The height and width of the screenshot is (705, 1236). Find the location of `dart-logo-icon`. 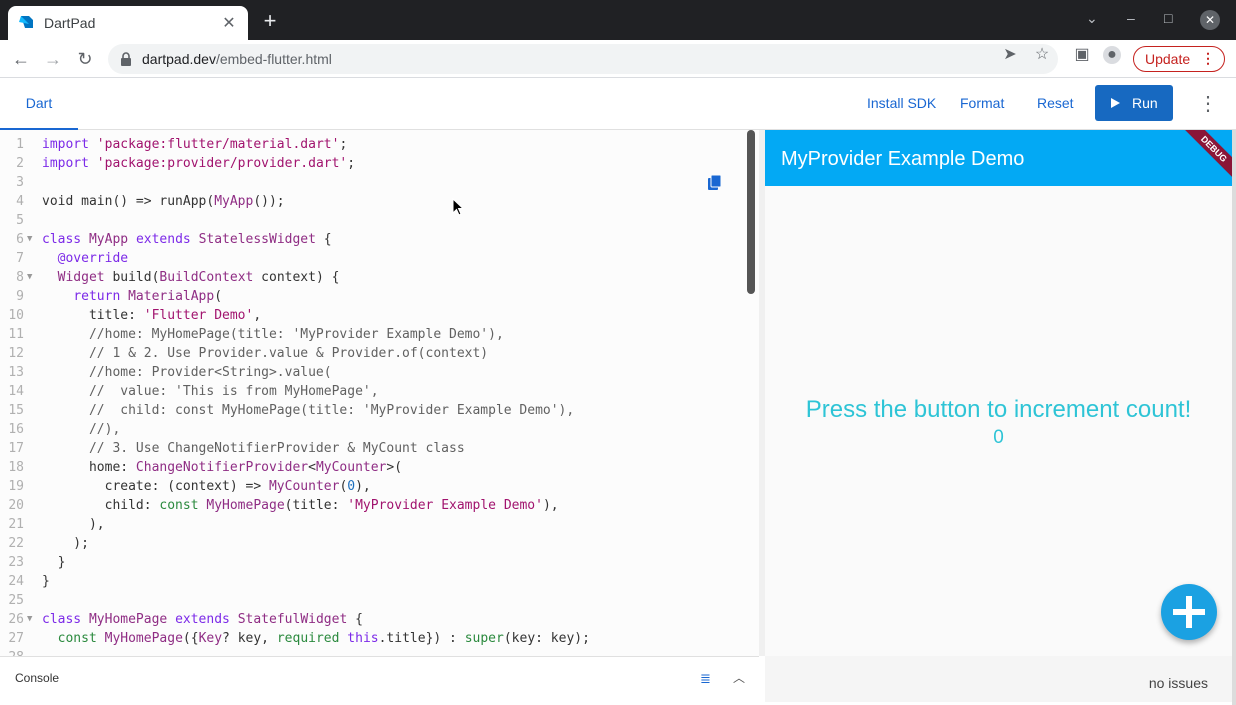

dart-logo-icon is located at coordinates (26, 22).